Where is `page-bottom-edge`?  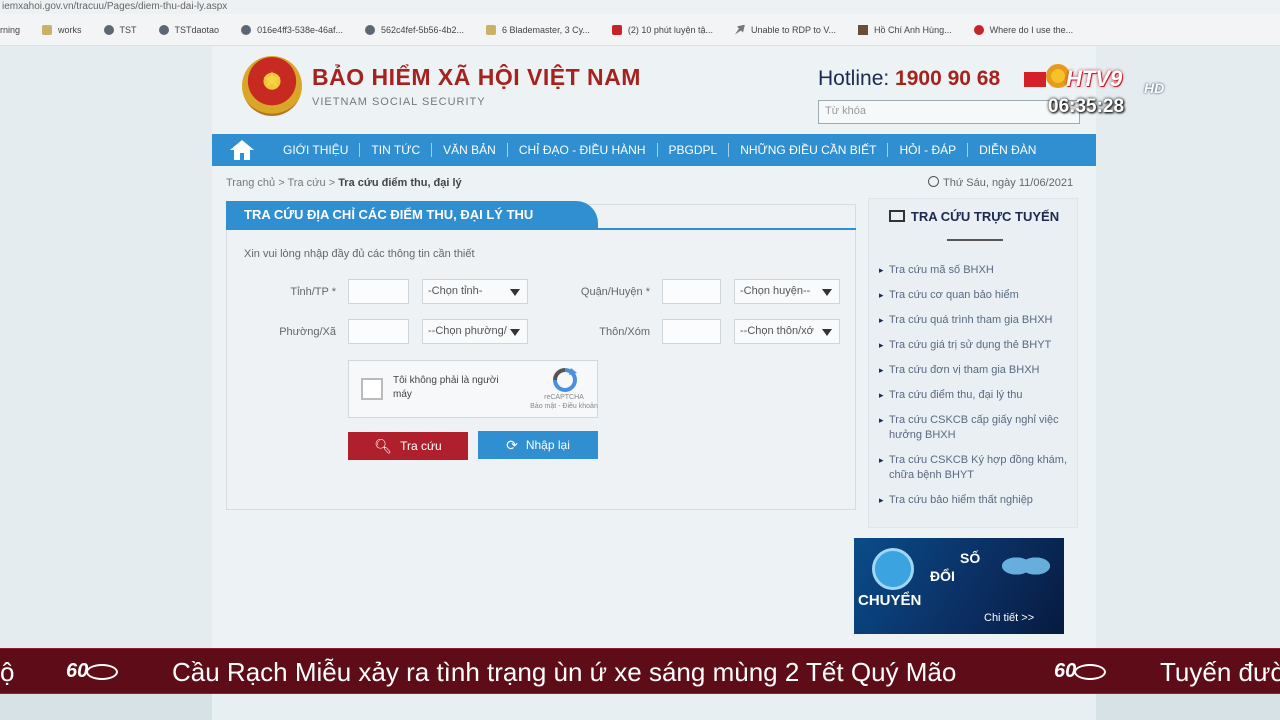
page-bottom-edge is located at coordinates (654, 707).